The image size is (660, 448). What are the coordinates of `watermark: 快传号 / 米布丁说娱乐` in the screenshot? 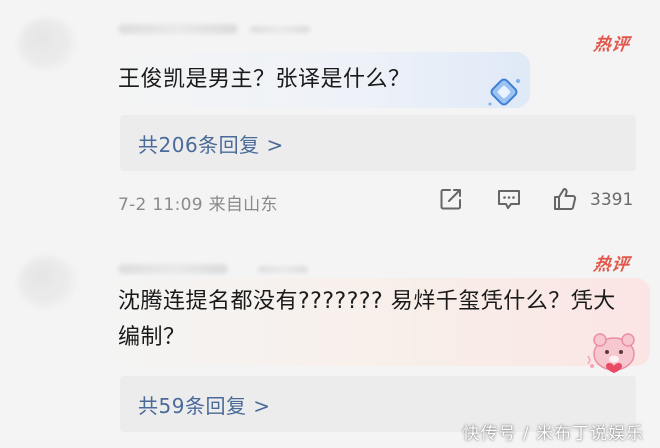 It's located at (553, 434).